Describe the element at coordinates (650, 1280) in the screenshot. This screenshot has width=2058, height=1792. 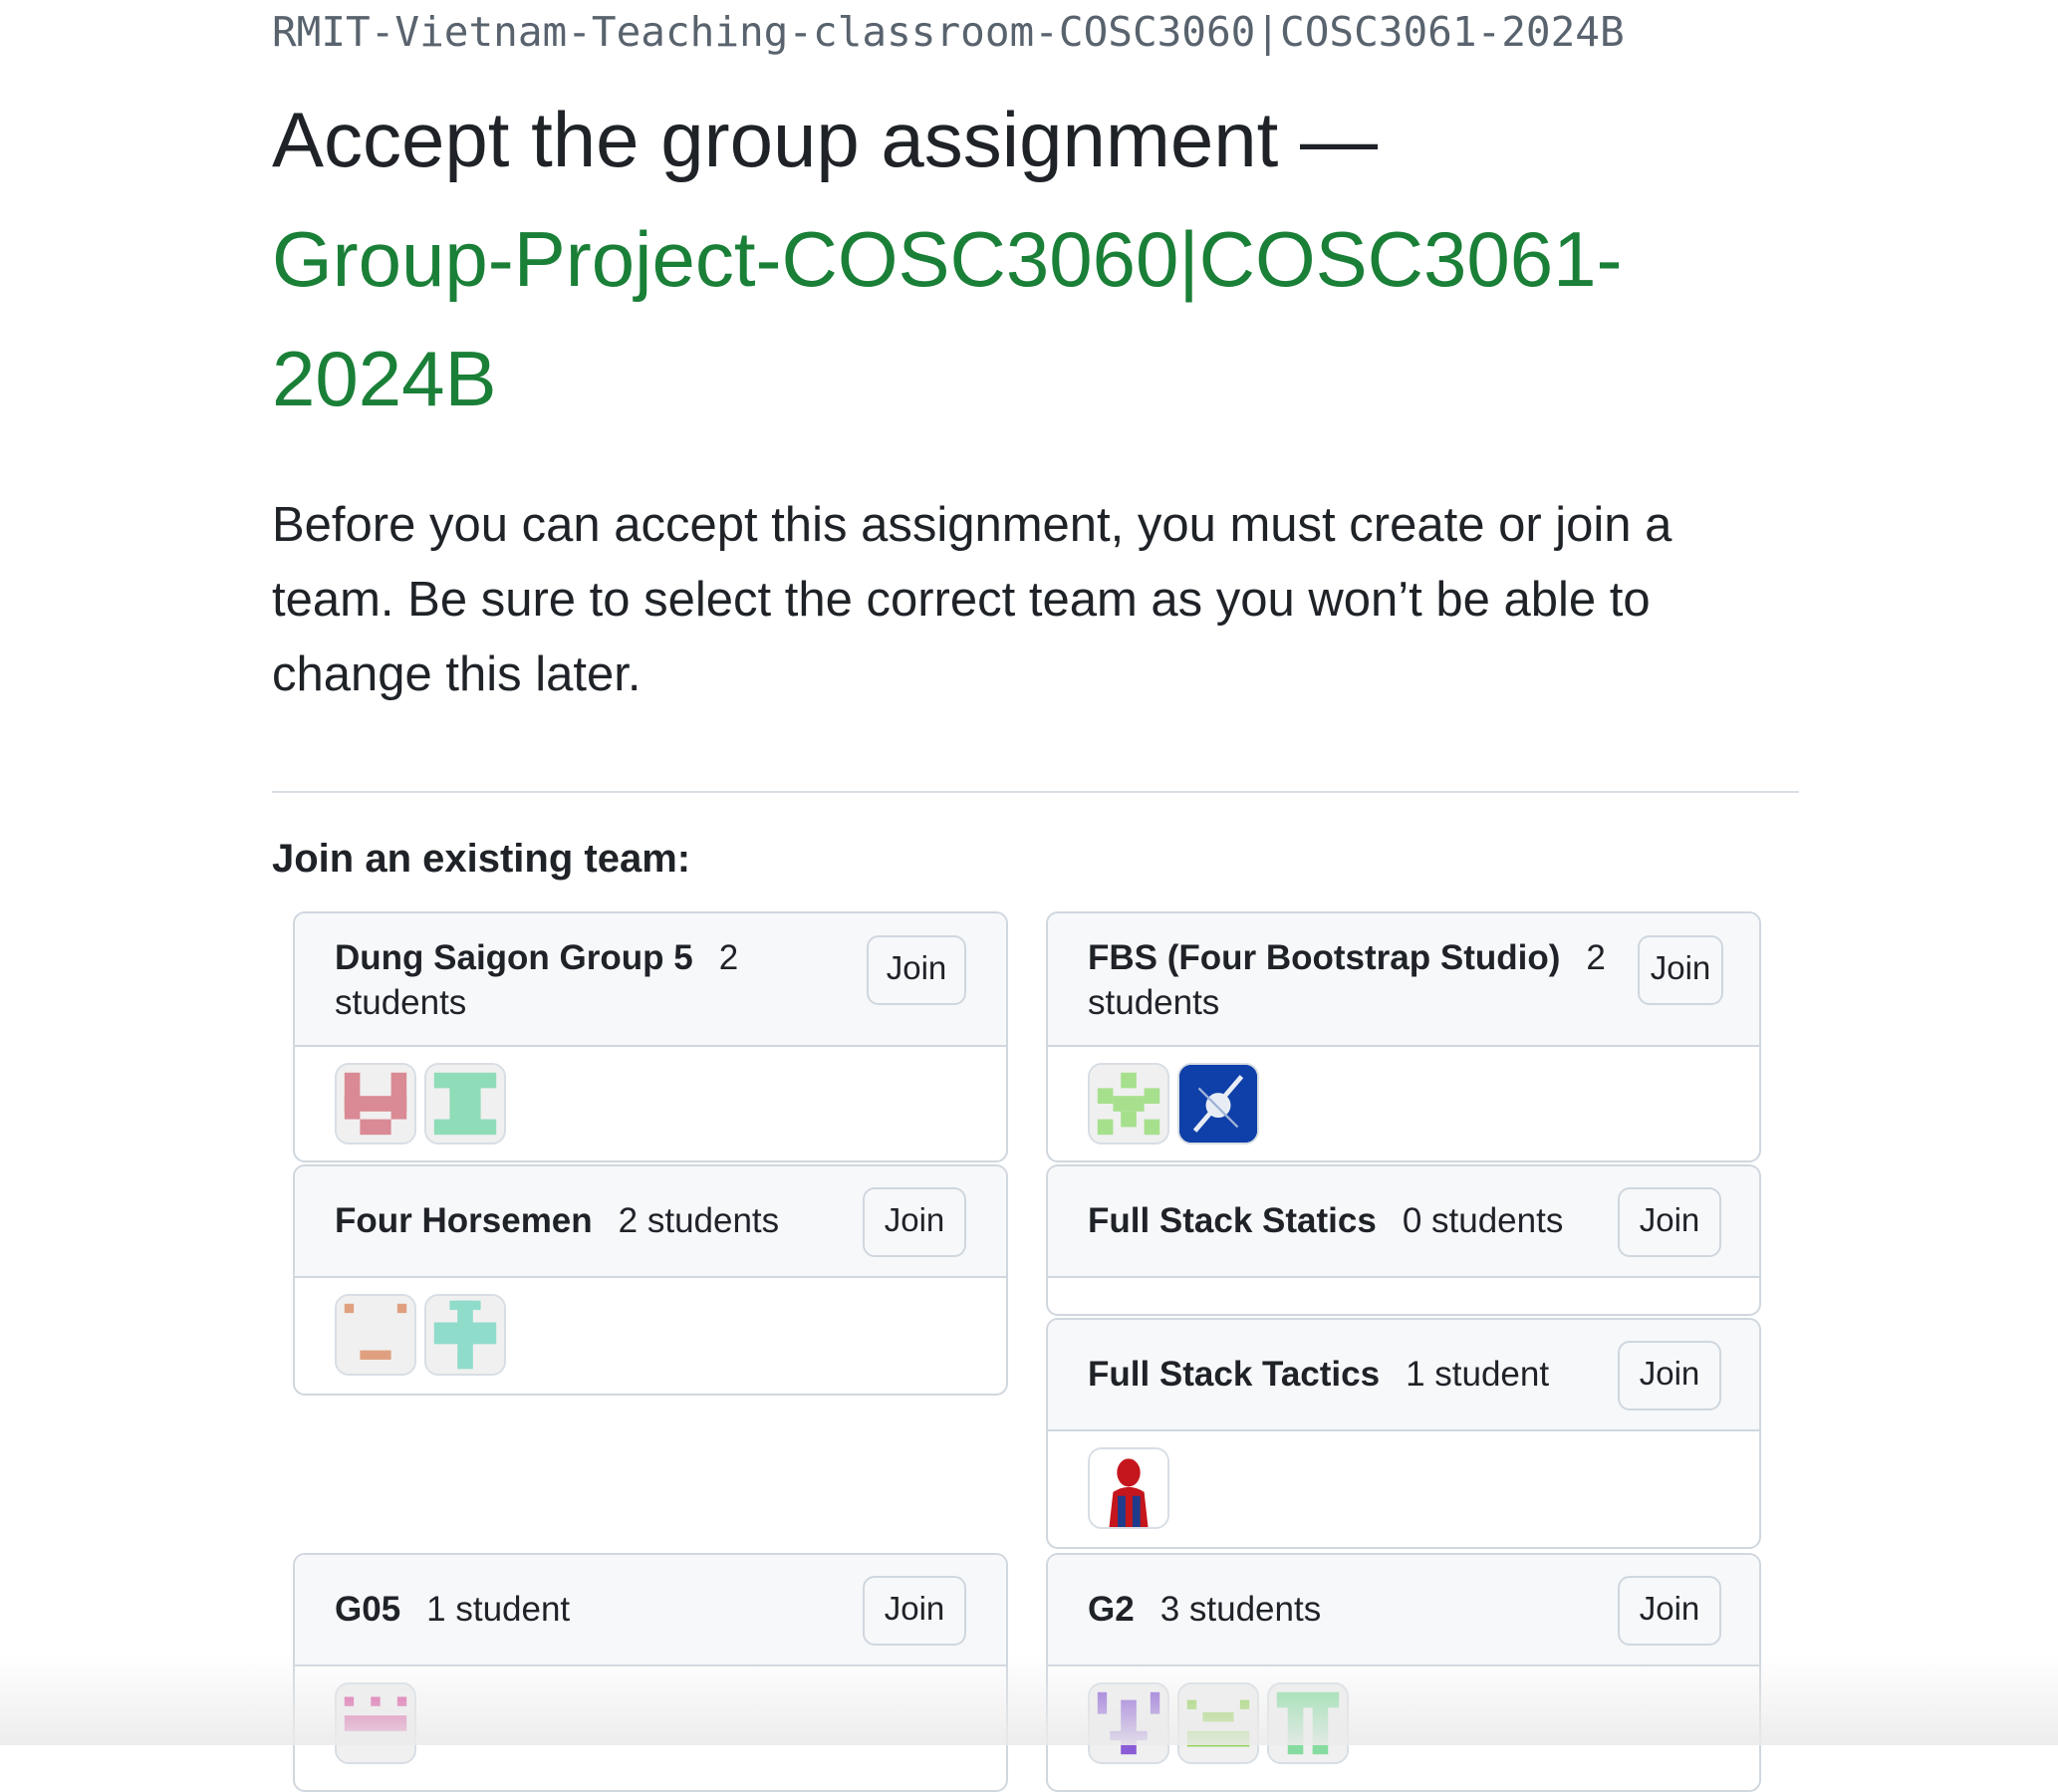
I see `team-card: Four Horsemen 2 students Join` at that location.